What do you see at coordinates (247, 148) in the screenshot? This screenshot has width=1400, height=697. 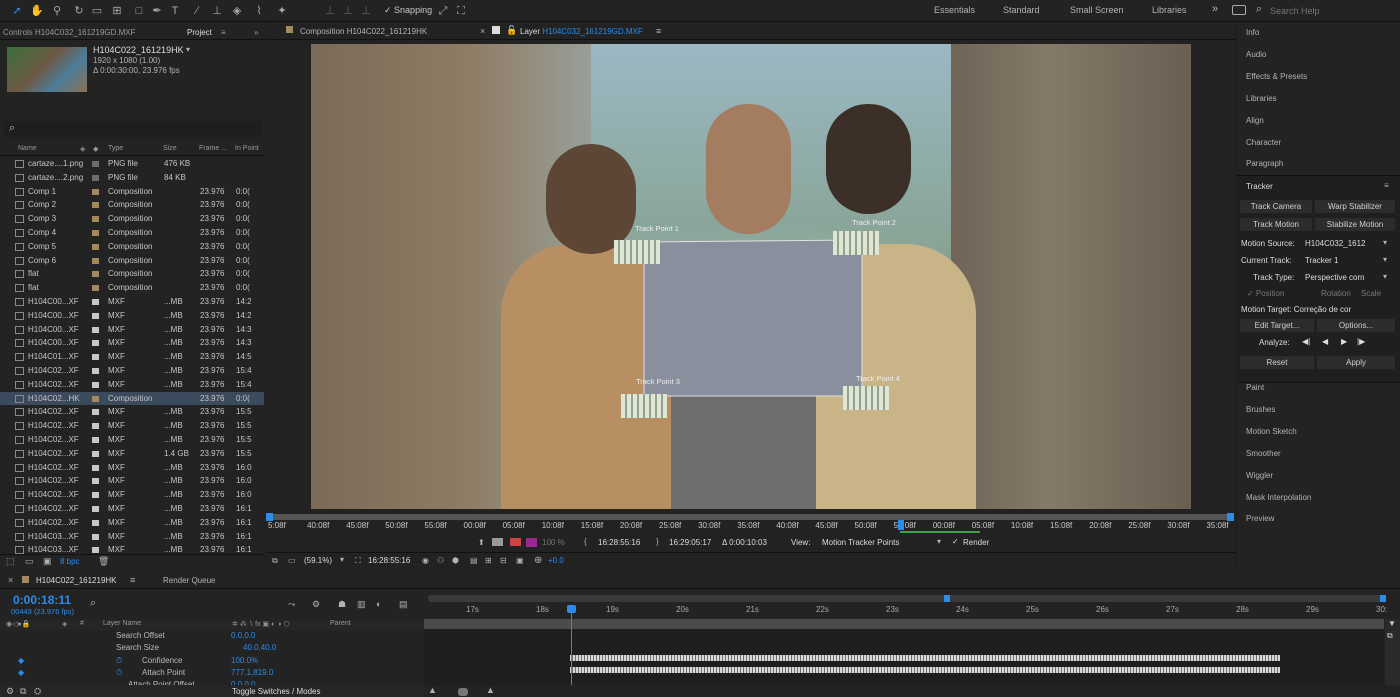 I see `column-in-point: In Point` at bounding box center [247, 148].